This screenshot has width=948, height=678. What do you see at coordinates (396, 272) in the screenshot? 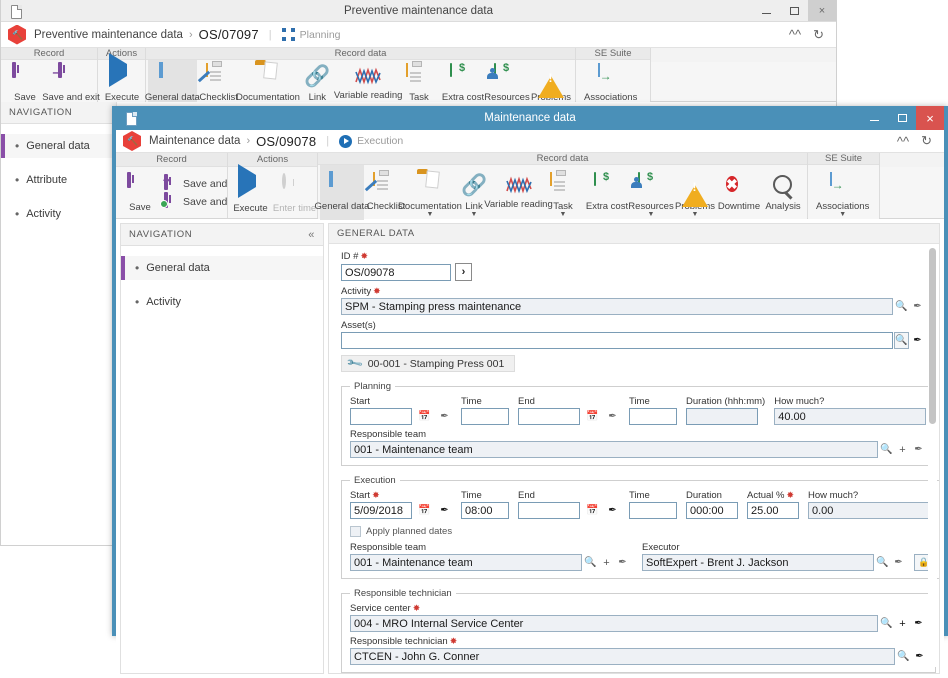
I see `id-input` at bounding box center [396, 272].